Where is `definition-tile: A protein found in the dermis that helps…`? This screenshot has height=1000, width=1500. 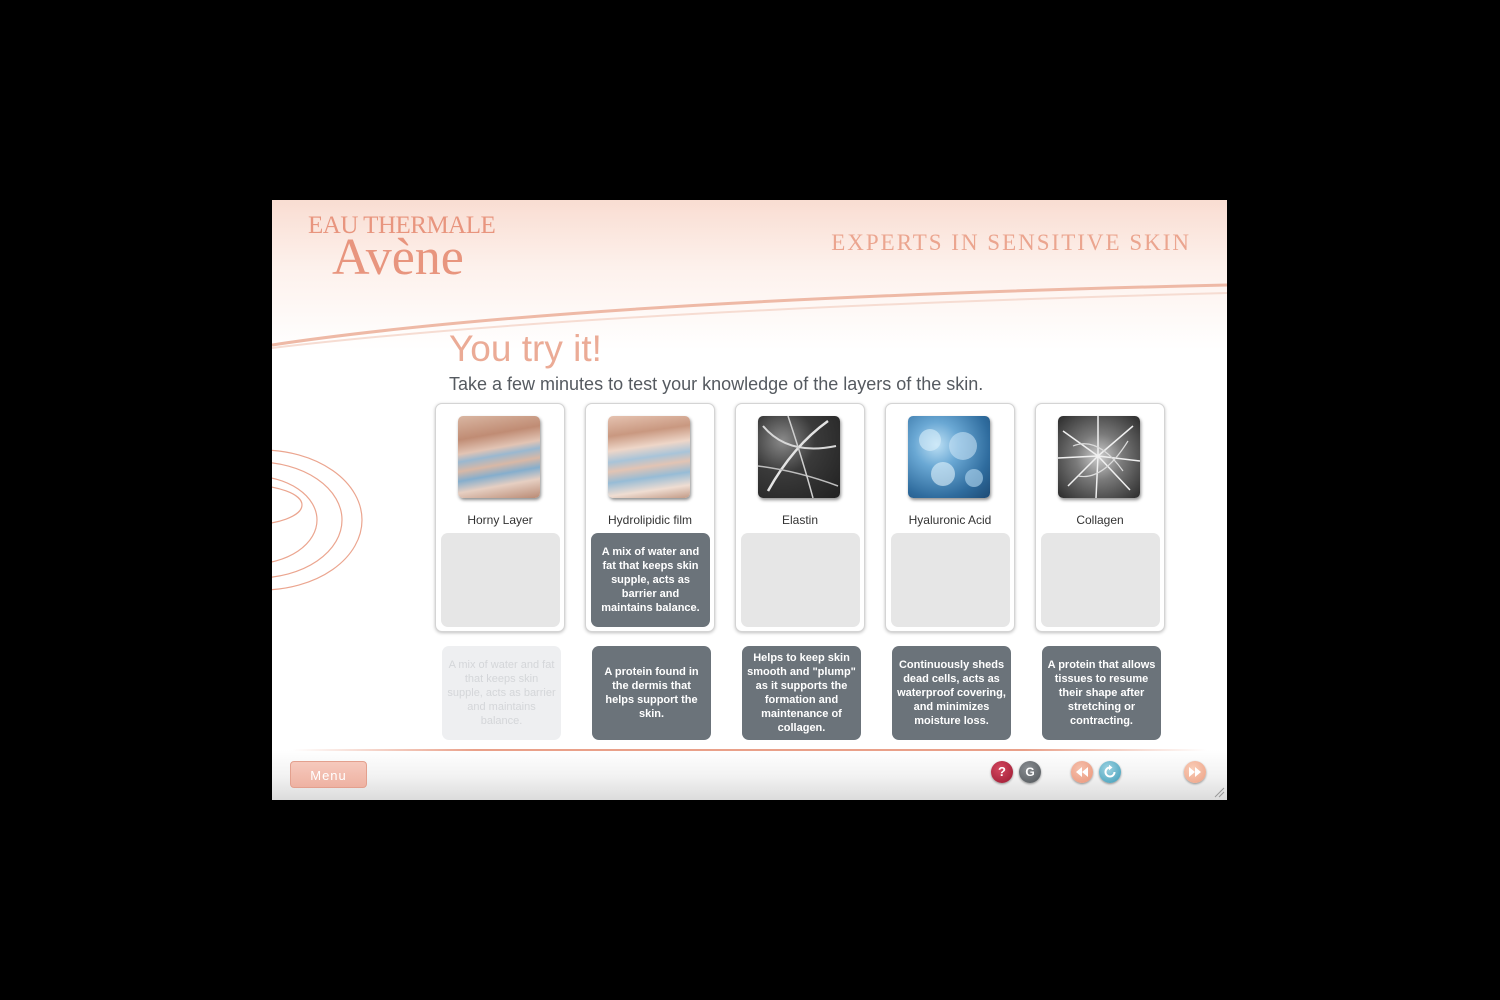
definition-tile: A protein found in the dermis that helps… is located at coordinates (651, 693).